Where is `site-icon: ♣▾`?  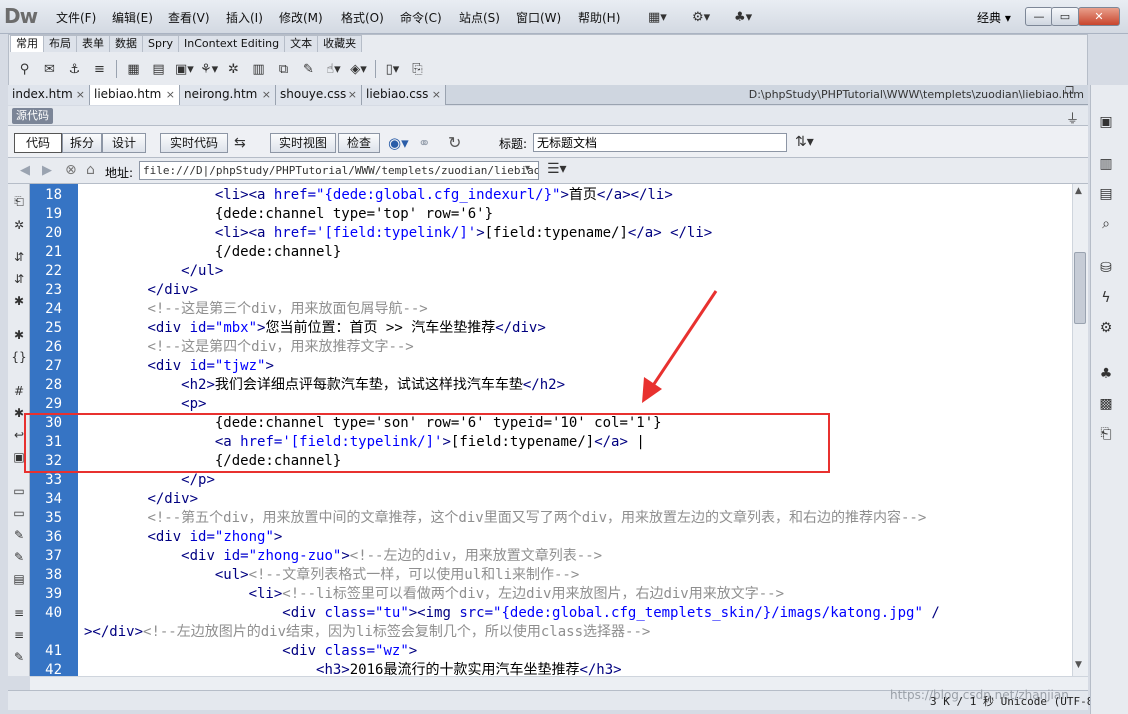
site-icon: ♣▾ is located at coordinates (743, 17).